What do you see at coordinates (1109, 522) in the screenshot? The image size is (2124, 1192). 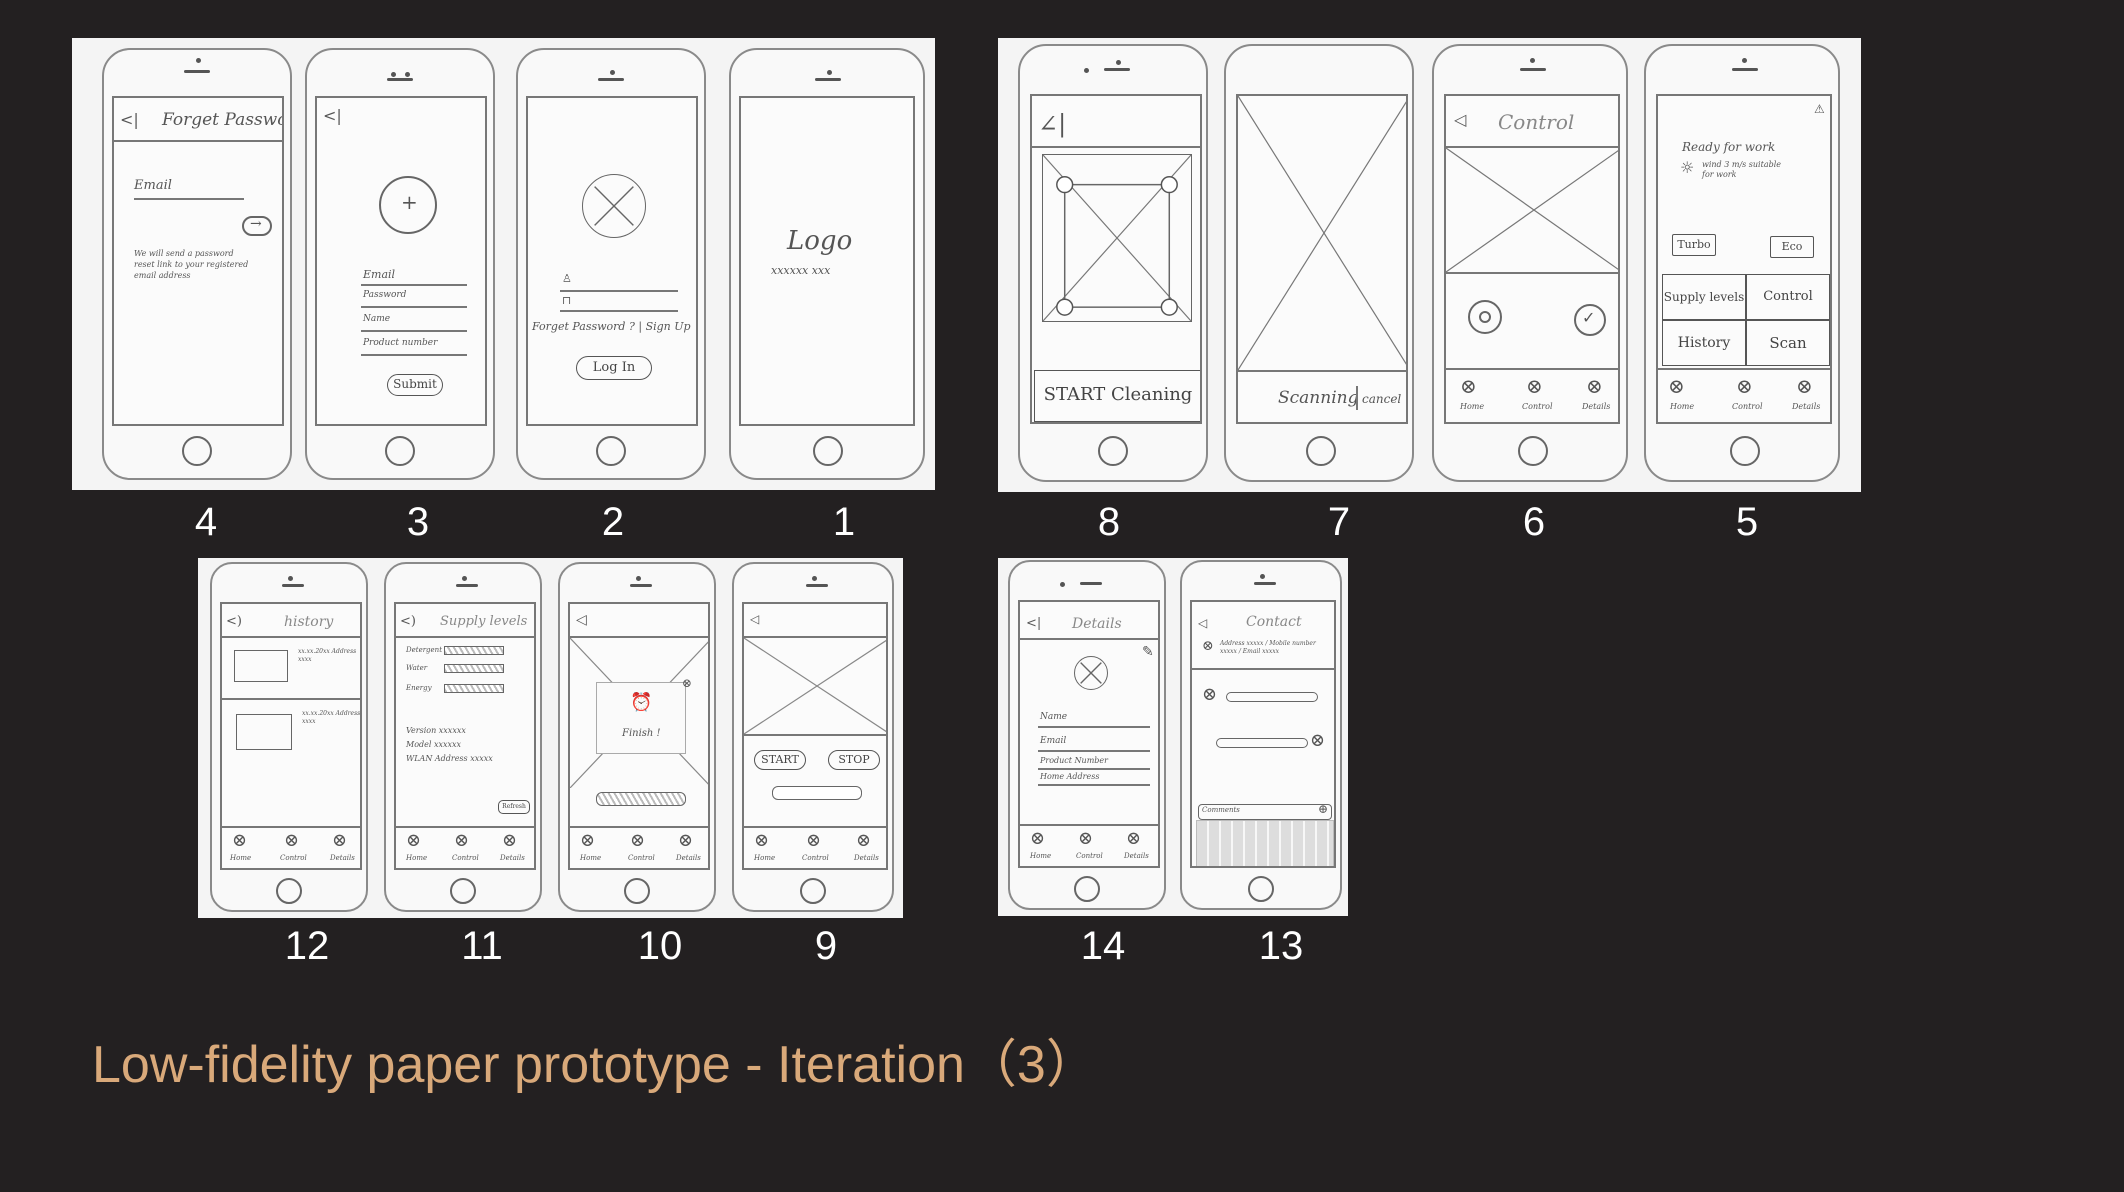 I see `screen-number: 8` at bounding box center [1109, 522].